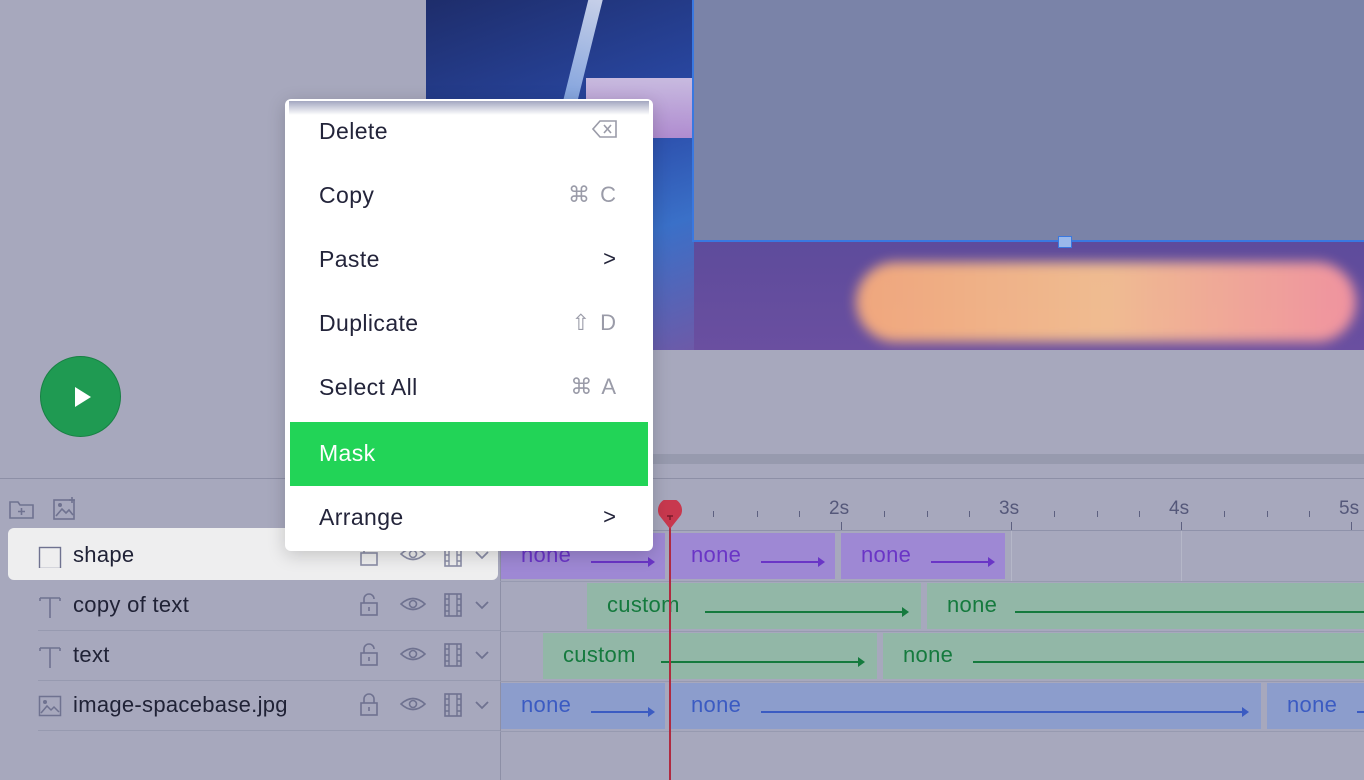  Describe the element at coordinates (670, 514) in the screenshot. I see `playhead-handle` at that location.